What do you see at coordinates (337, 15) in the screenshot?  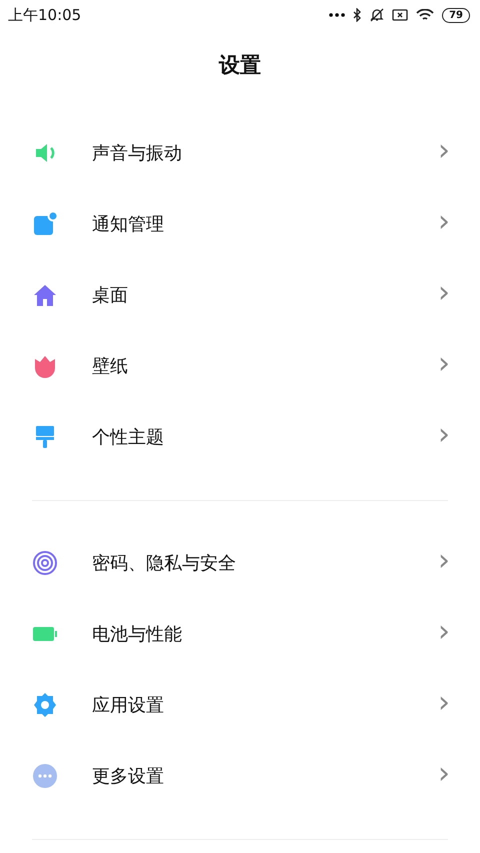 I see `more-dots-icon` at bounding box center [337, 15].